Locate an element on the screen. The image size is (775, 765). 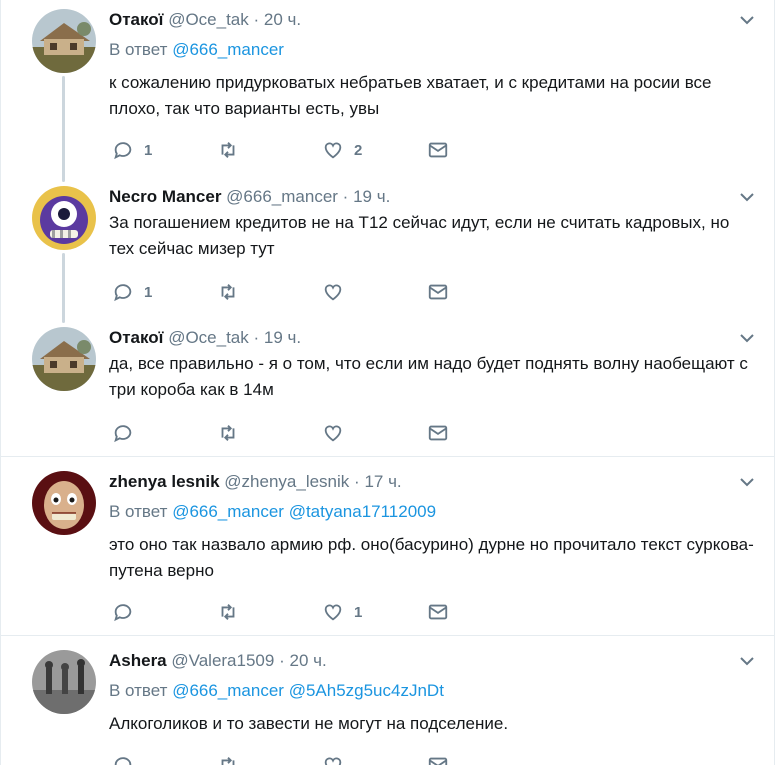
username: @Valera1509 is located at coordinates (222, 660).